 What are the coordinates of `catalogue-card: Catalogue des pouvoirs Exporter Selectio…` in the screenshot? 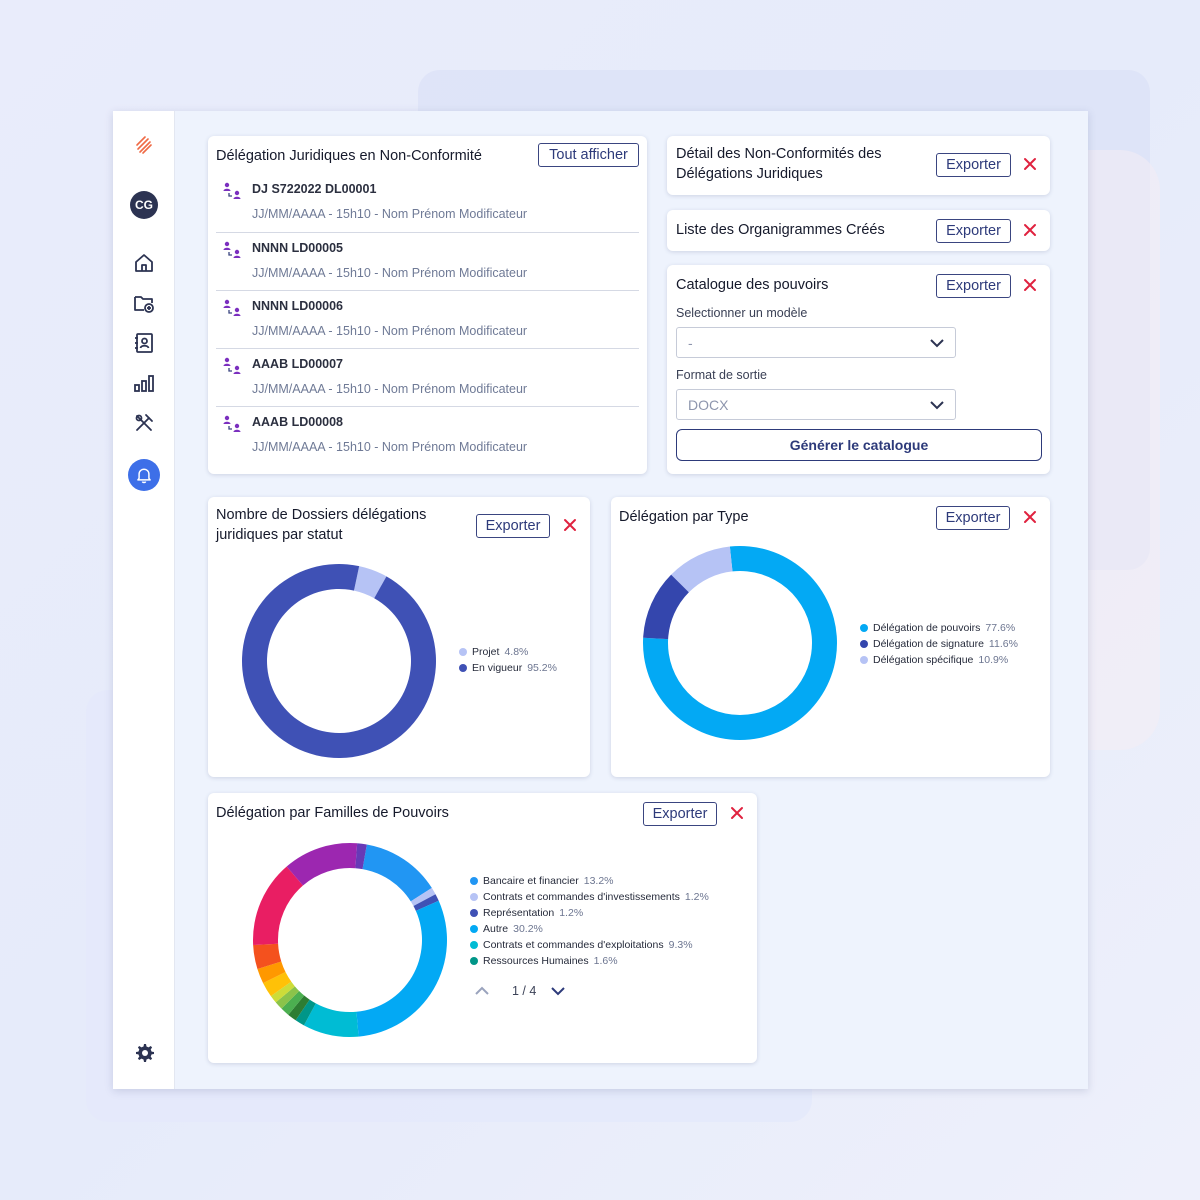 It's located at (858, 369).